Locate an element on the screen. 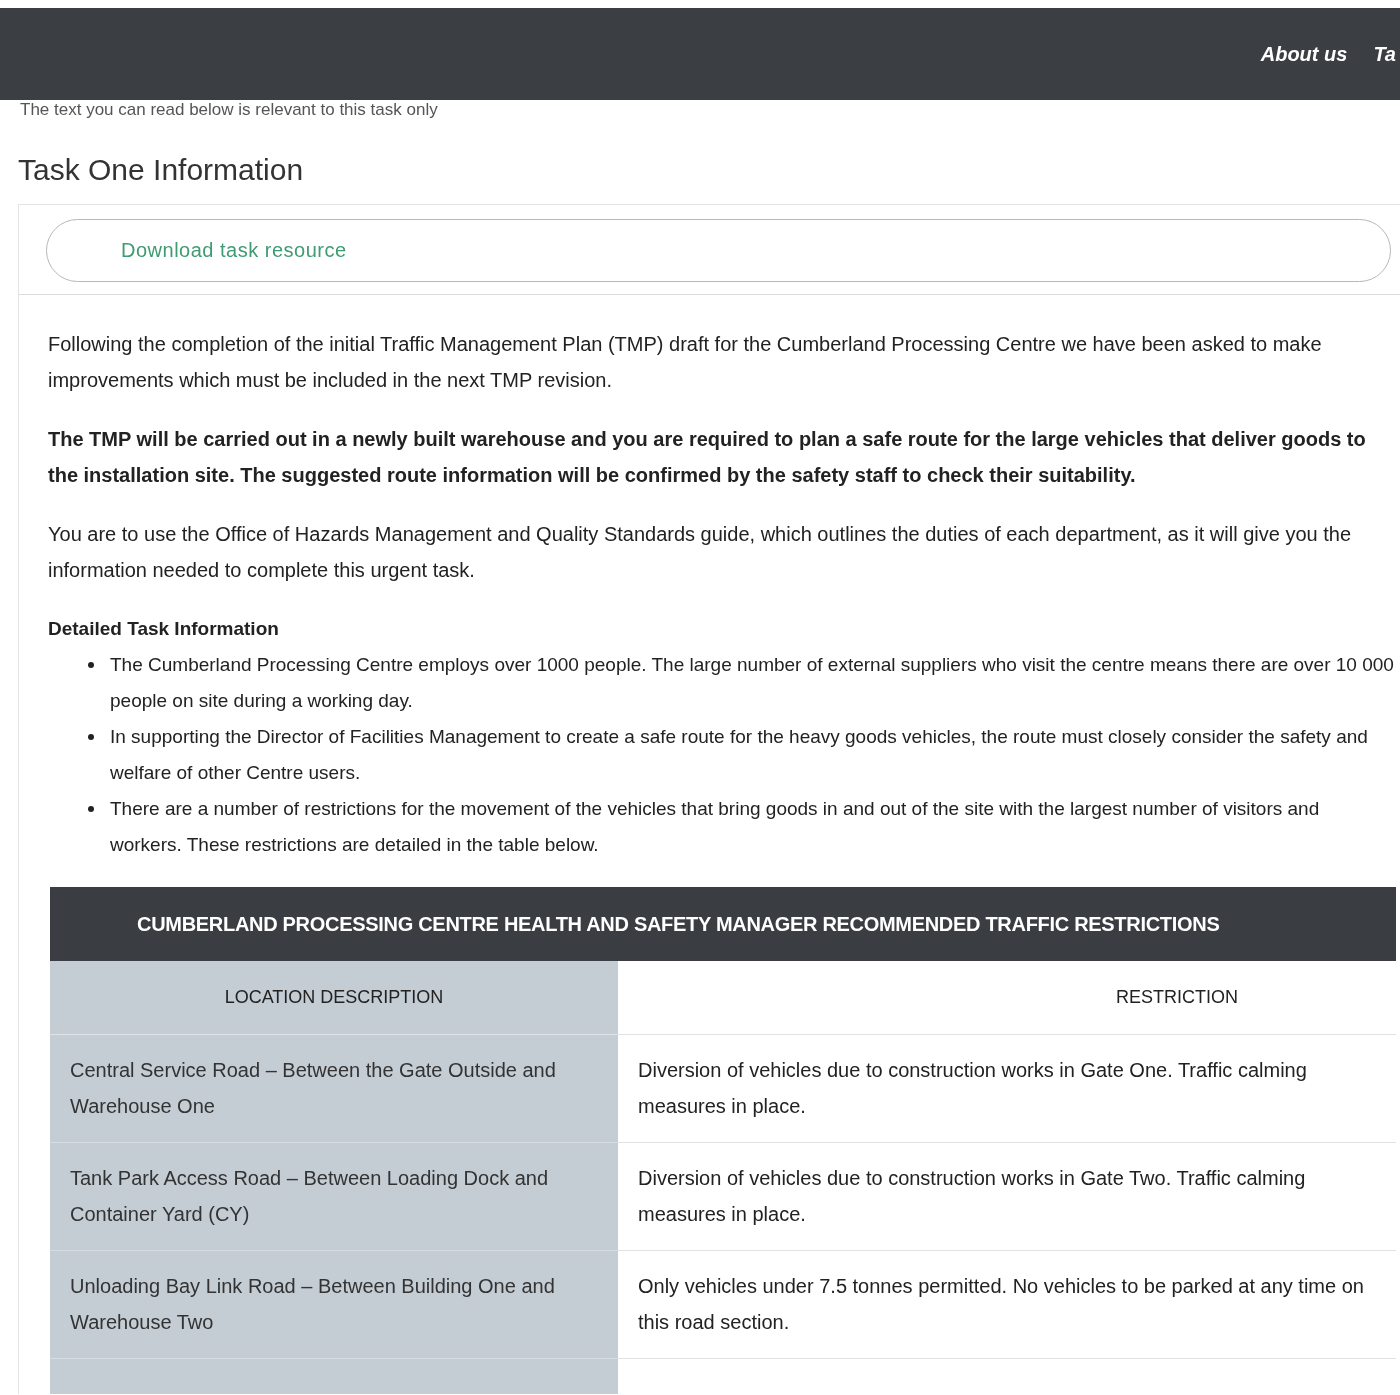 Image resolution: width=1400 pixels, height=1395 pixels. section-title: Task One Information is located at coordinates (161, 170).